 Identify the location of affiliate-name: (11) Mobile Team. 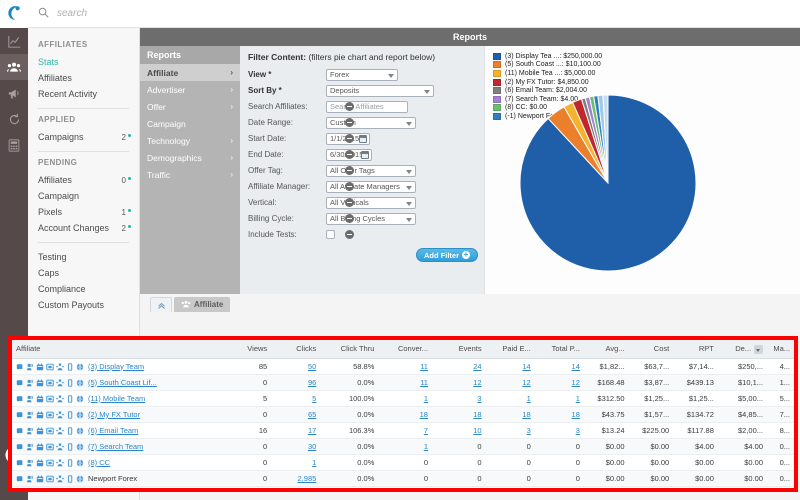
(116, 398).